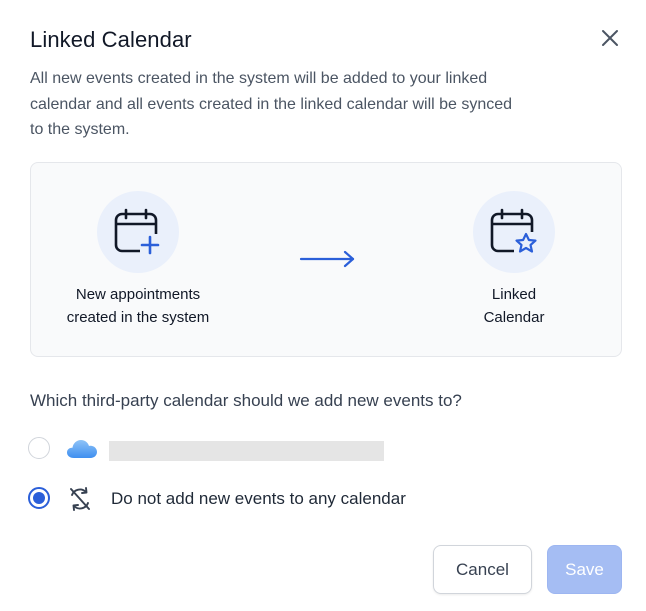  I want to click on target-label-line: Linked, so click(514, 294).